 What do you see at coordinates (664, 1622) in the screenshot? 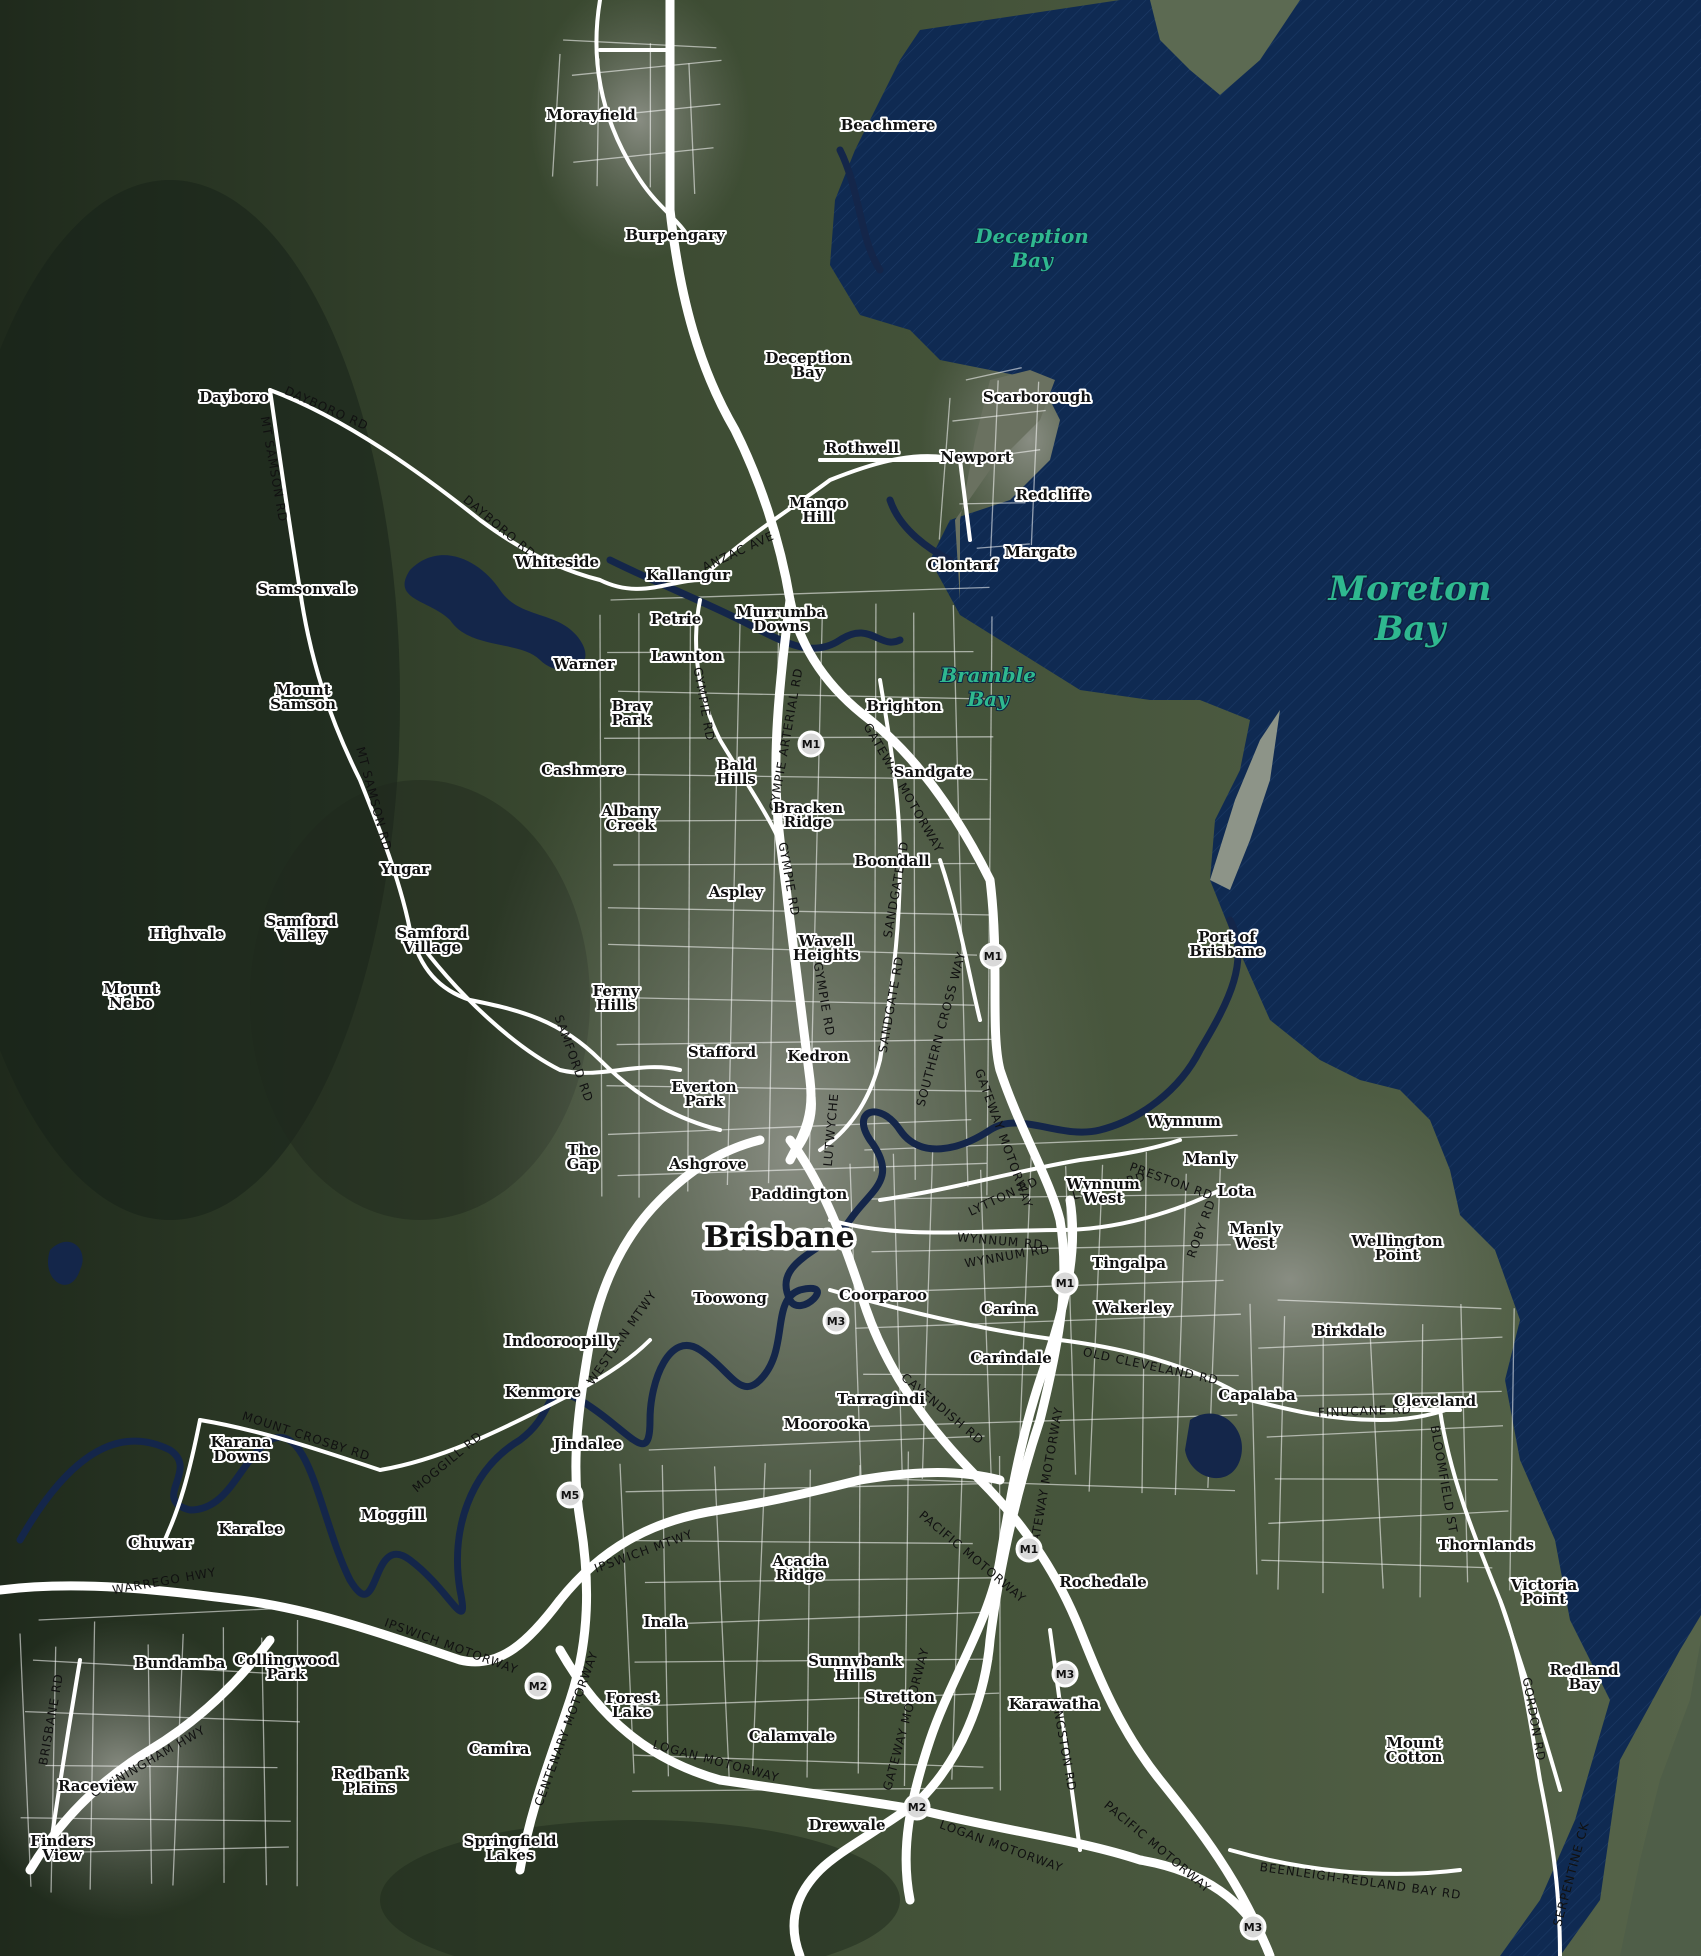
I see `place-label: Inala` at bounding box center [664, 1622].